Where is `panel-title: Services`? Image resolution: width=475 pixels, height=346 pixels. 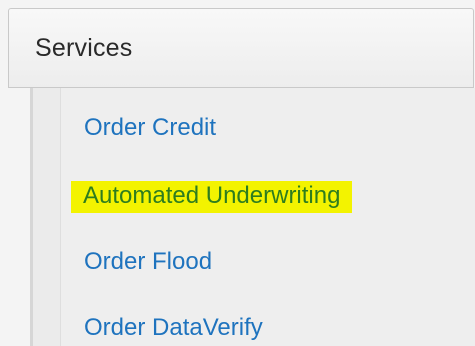 panel-title: Services is located at coordinates (84, 48).